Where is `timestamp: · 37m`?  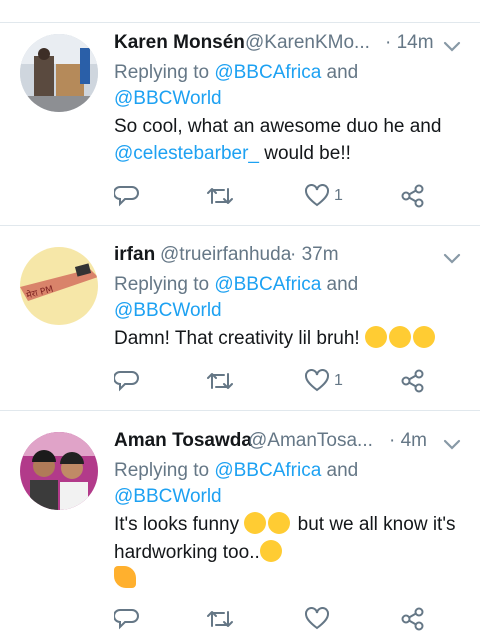
timestamp: · 37m is located at coordinates (314, 255).